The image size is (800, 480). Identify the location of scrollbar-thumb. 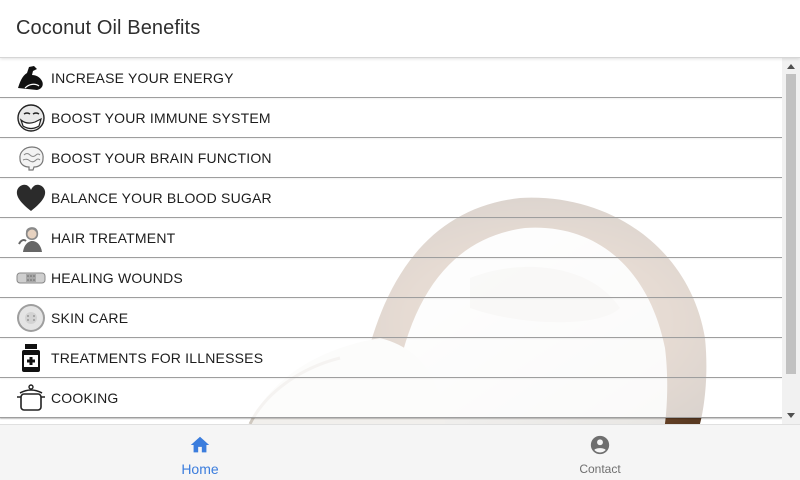
(791, 224).